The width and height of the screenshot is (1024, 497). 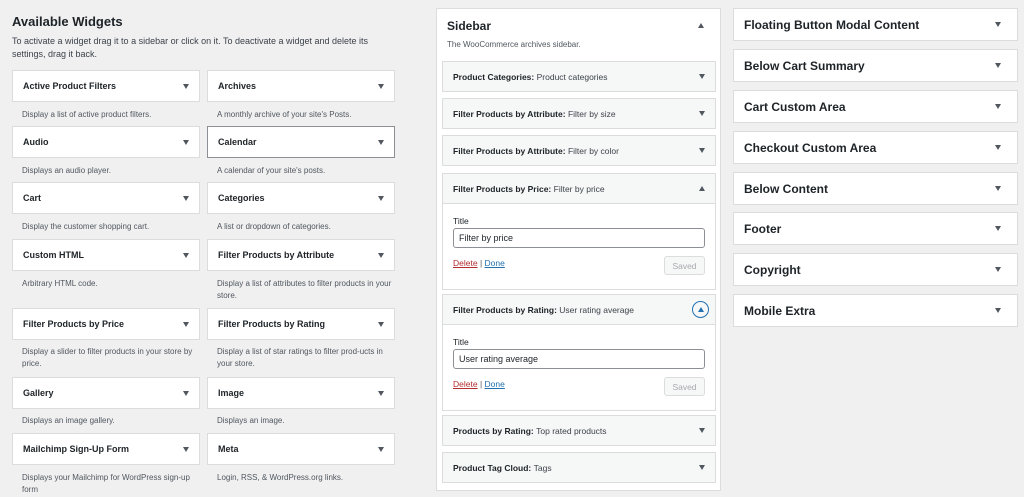 I want to click on widget-gallery: Gallery, so click(x=106, y=393).